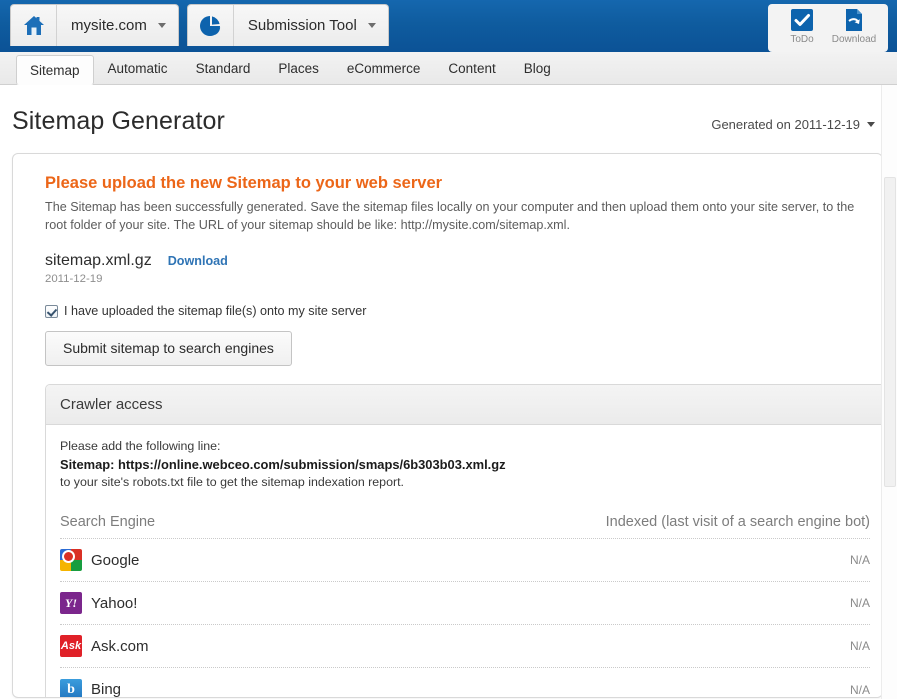 Image resolution: width=897 pixels, height=699 pixels. What do you see at coordinates (168, 348) in the screenshot?
I see `submit-sitemap-button: Submit sitemap to search engines` at bounding box center [168, 348].